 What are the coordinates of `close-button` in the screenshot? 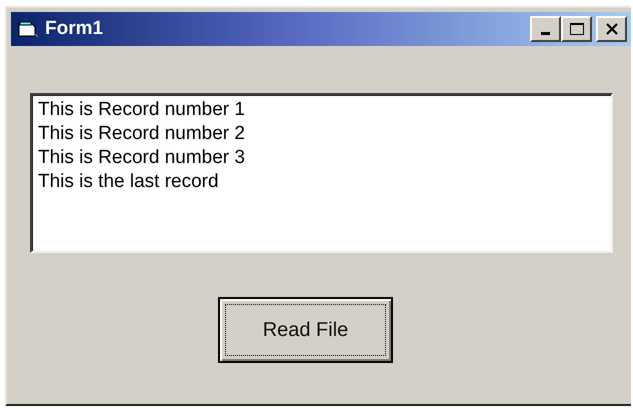 It's located at (611, 29).